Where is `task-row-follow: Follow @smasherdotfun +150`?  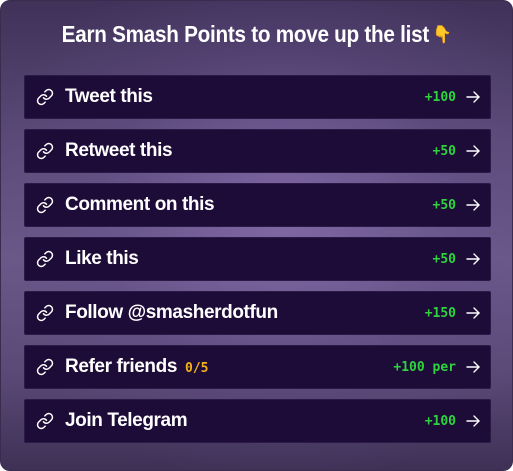 task-row-follow: Follow @smasherdotfun +150 is located at coordinates (257, 313).